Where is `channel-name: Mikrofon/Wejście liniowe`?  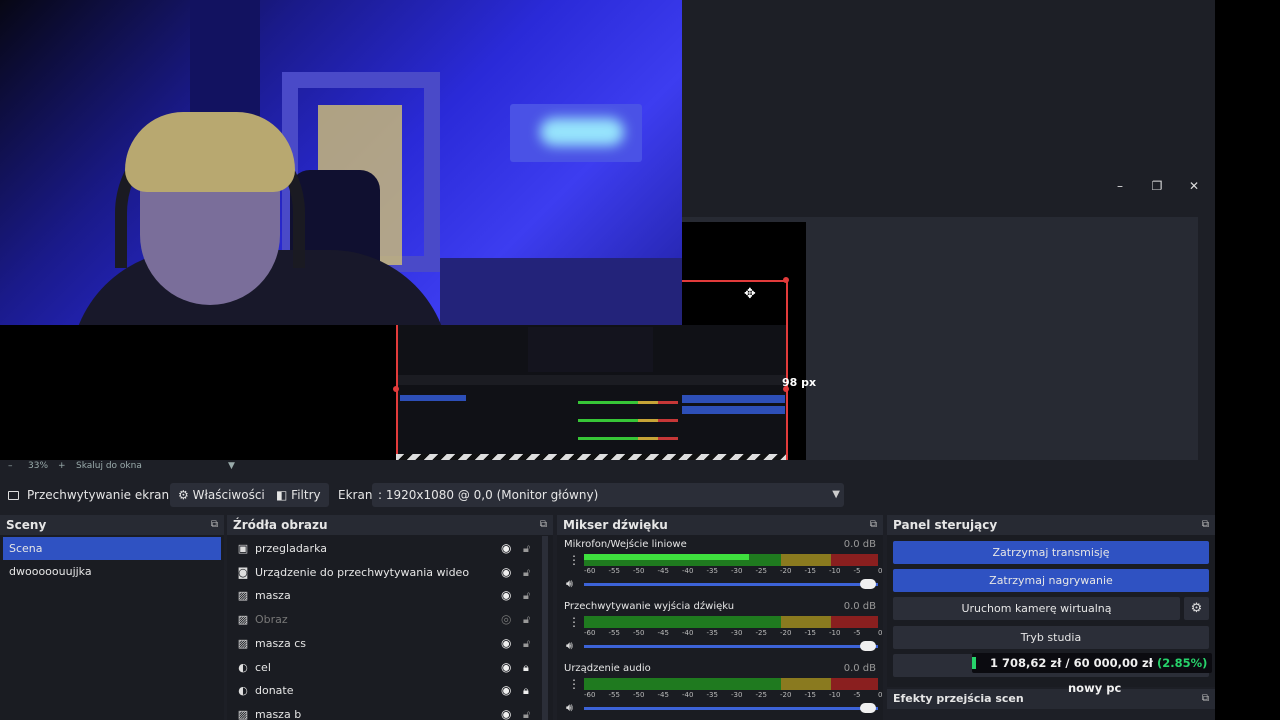 channel-name: Mikrofon/Wejście liniowe is located at coordinates (625, 544).